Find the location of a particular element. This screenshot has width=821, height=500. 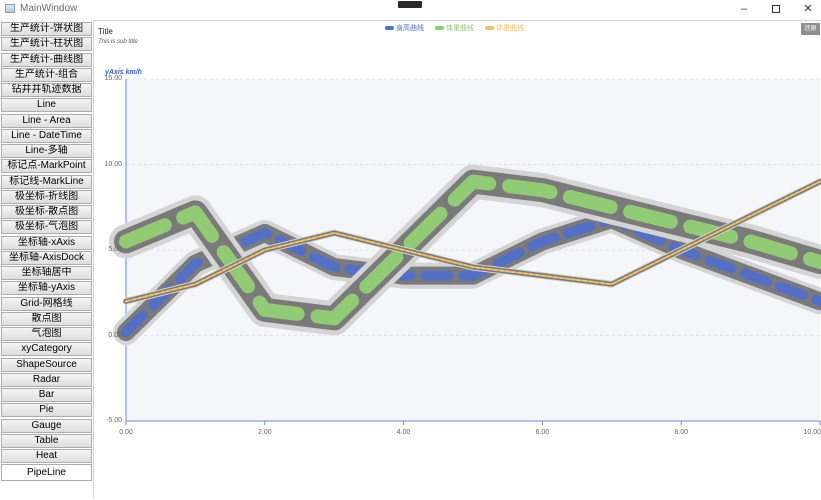

sidebar-item: Line is located at coordinates (46, 105).